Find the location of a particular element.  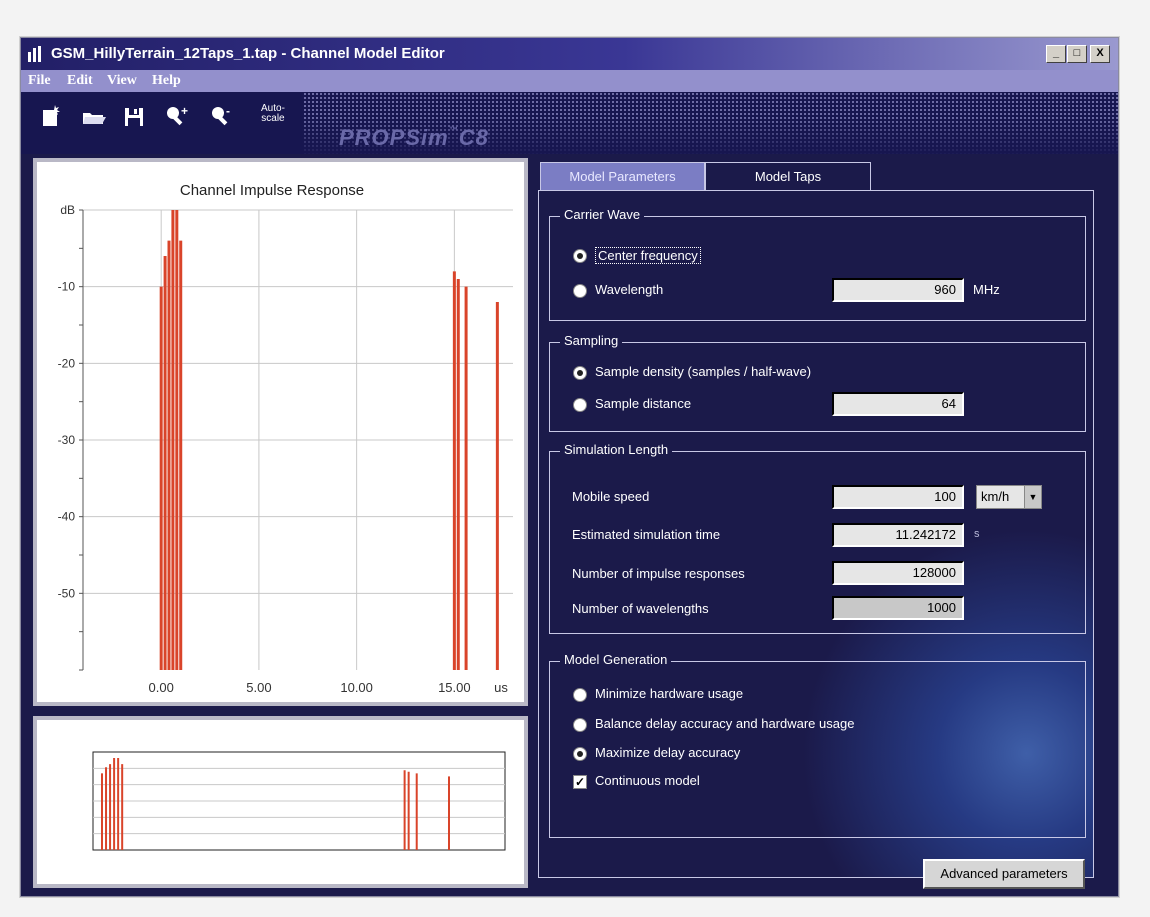

mobile-speed-field: 100 is located at coordinates (898, 497).